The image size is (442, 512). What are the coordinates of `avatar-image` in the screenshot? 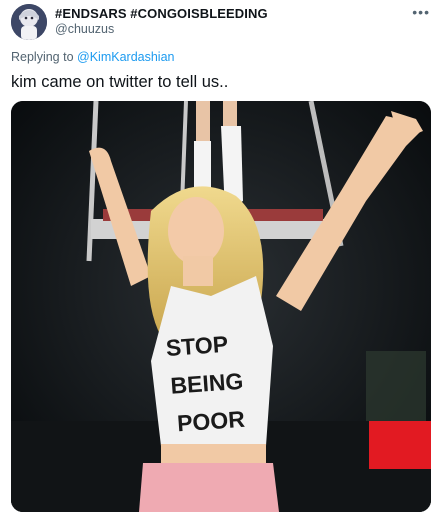 It's located at (29, 22).